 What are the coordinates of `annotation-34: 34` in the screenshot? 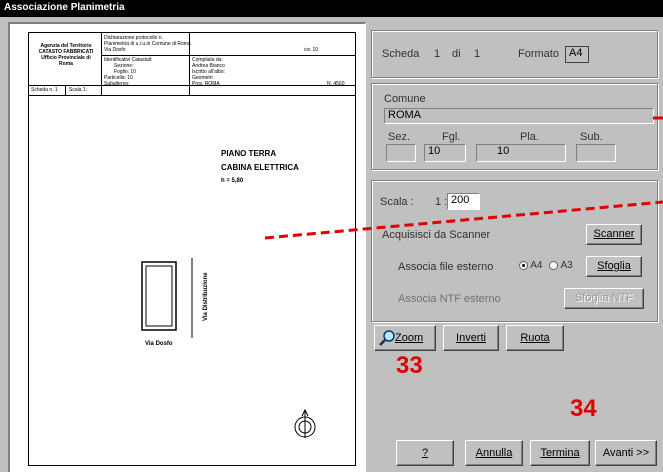 It's located at (583, 408).